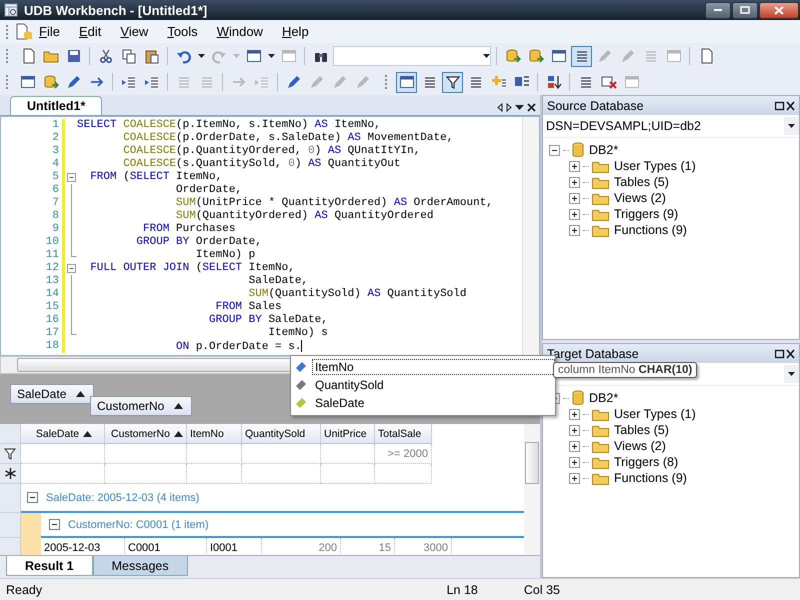 The width and height of the screenshot is (800, 600). What do you see at coordinates (348, 434) in the screenshot?
I see `column-header: UnitPrice` at bounding box center [348, 434].